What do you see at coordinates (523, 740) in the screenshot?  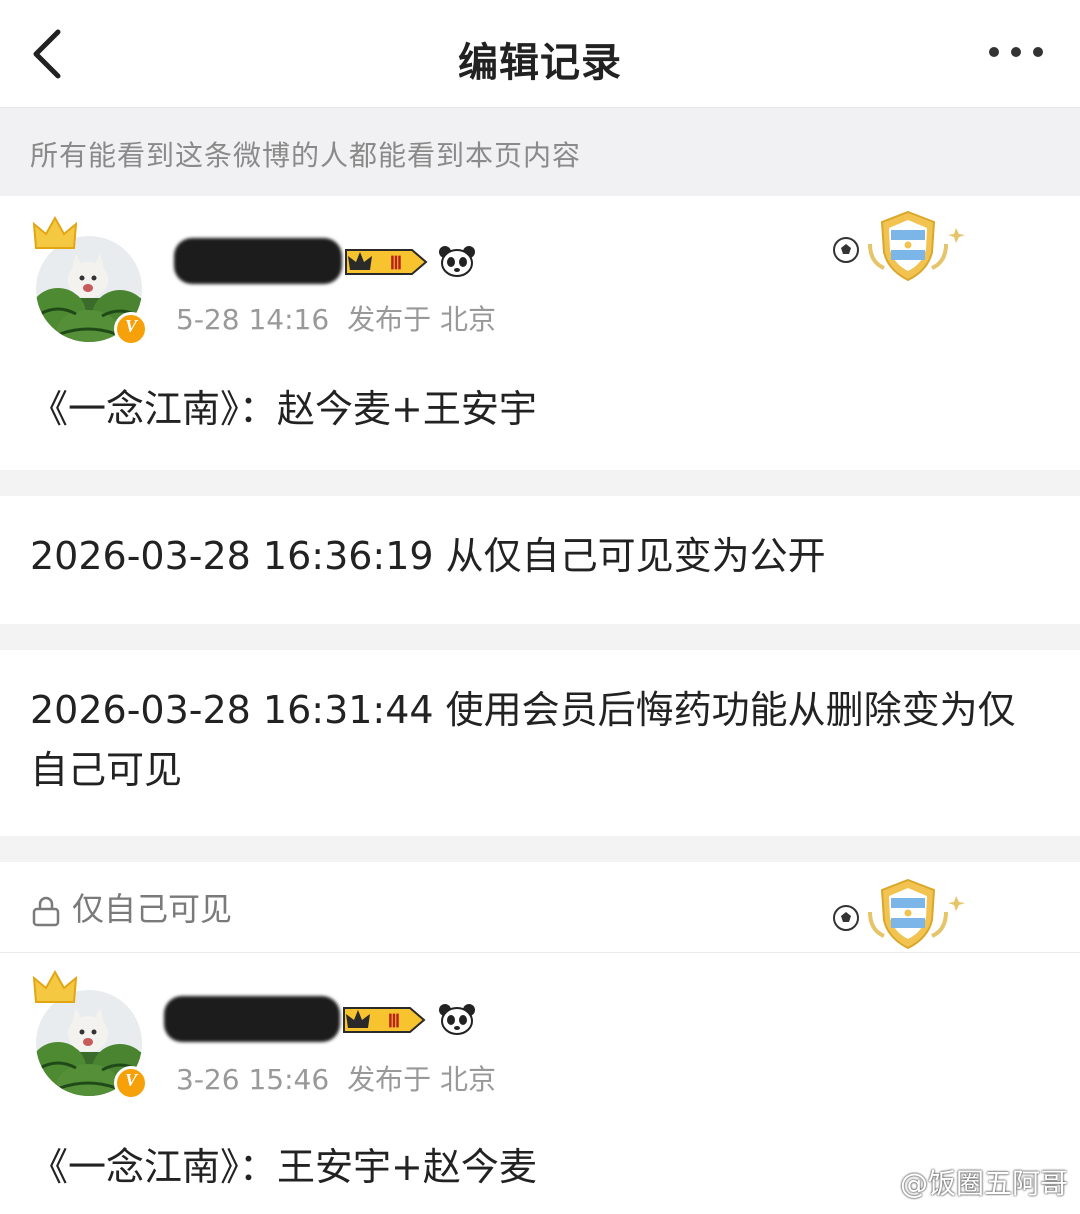 I see `edit-record-text: 2026-03-28 16:31:44 使用会员后悔药功能从删除变为仅自己可见` at bounding box center [523, 740].